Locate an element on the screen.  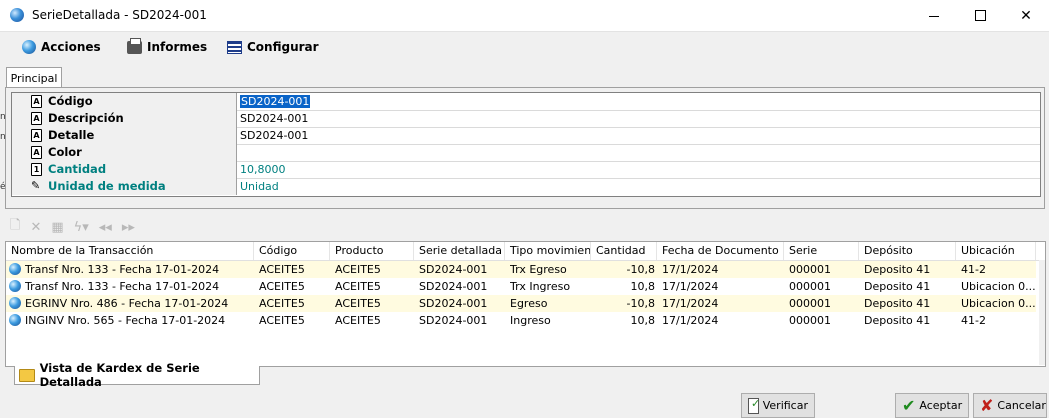
close-icon: ✕ is located at coordinates (1026, 15).